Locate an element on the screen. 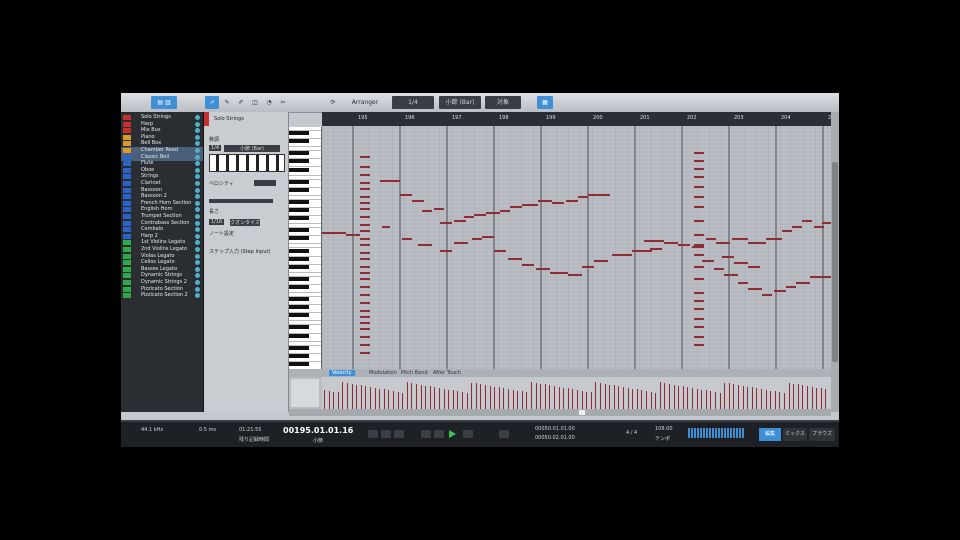  forward-icon is located at coordinates (399, 434).